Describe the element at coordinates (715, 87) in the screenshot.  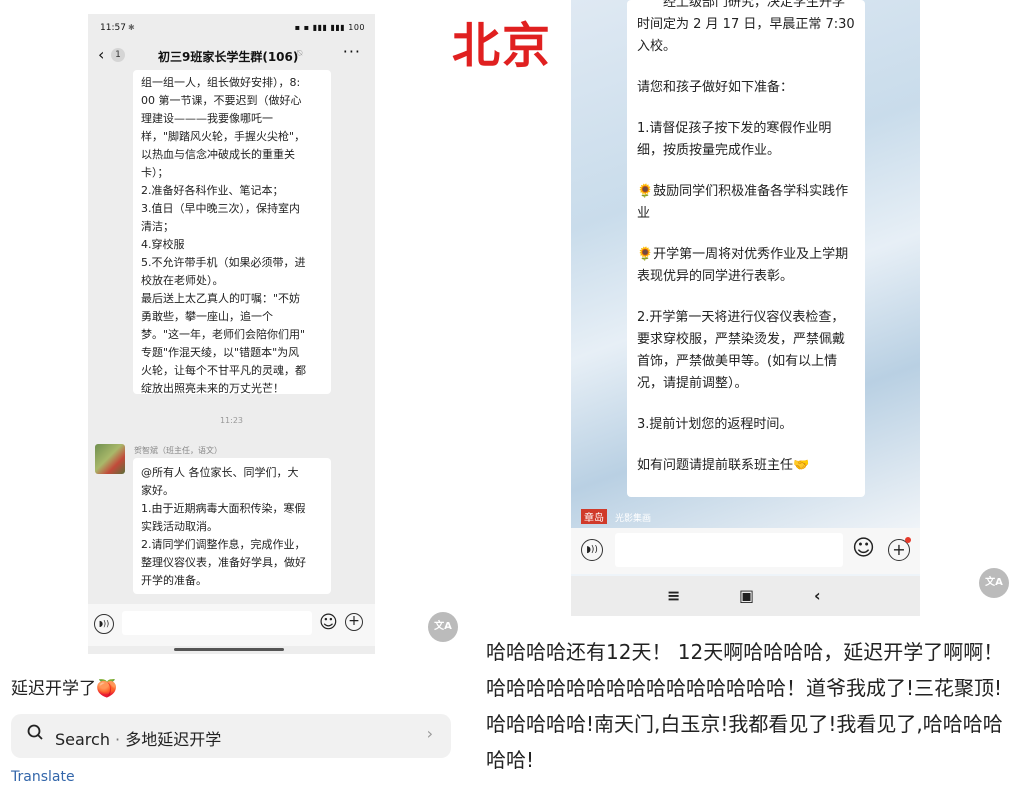
I see `notice-paragraph: 请您和孩子做好如下准备：` at that location.